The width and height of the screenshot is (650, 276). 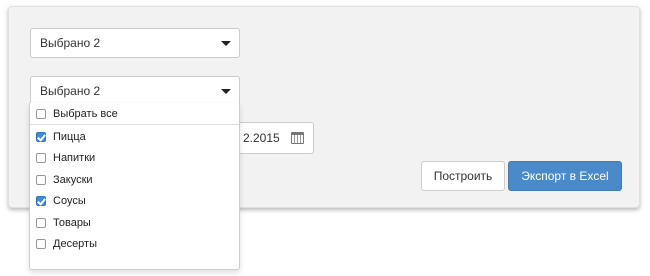 What do you see at coordinates (72, 223) in the screenshot?
I see `option-label: Товары` at bounding box center [72, 223].